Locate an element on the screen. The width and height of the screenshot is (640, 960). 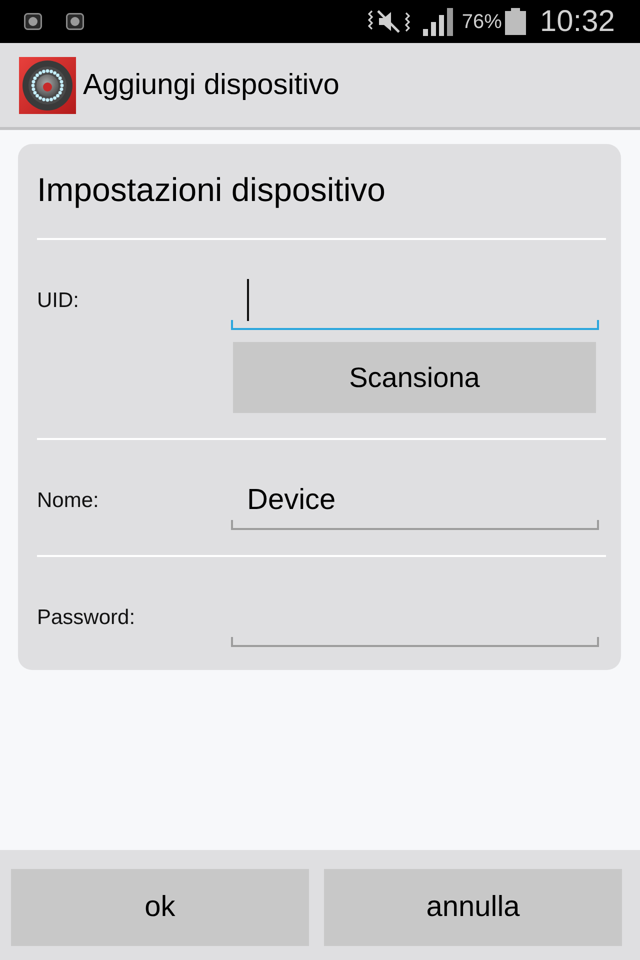
dialog-button: annulla is located at coordinates (473, 907).